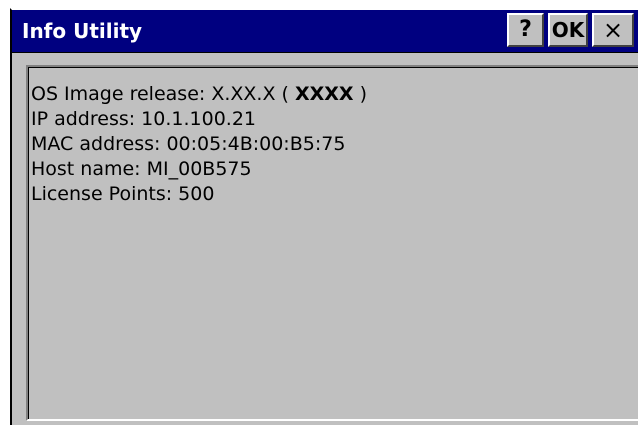  I want to click on os-image-release-line: OS Image release: X.XX.X ( XXXX ), so click(199, 94).